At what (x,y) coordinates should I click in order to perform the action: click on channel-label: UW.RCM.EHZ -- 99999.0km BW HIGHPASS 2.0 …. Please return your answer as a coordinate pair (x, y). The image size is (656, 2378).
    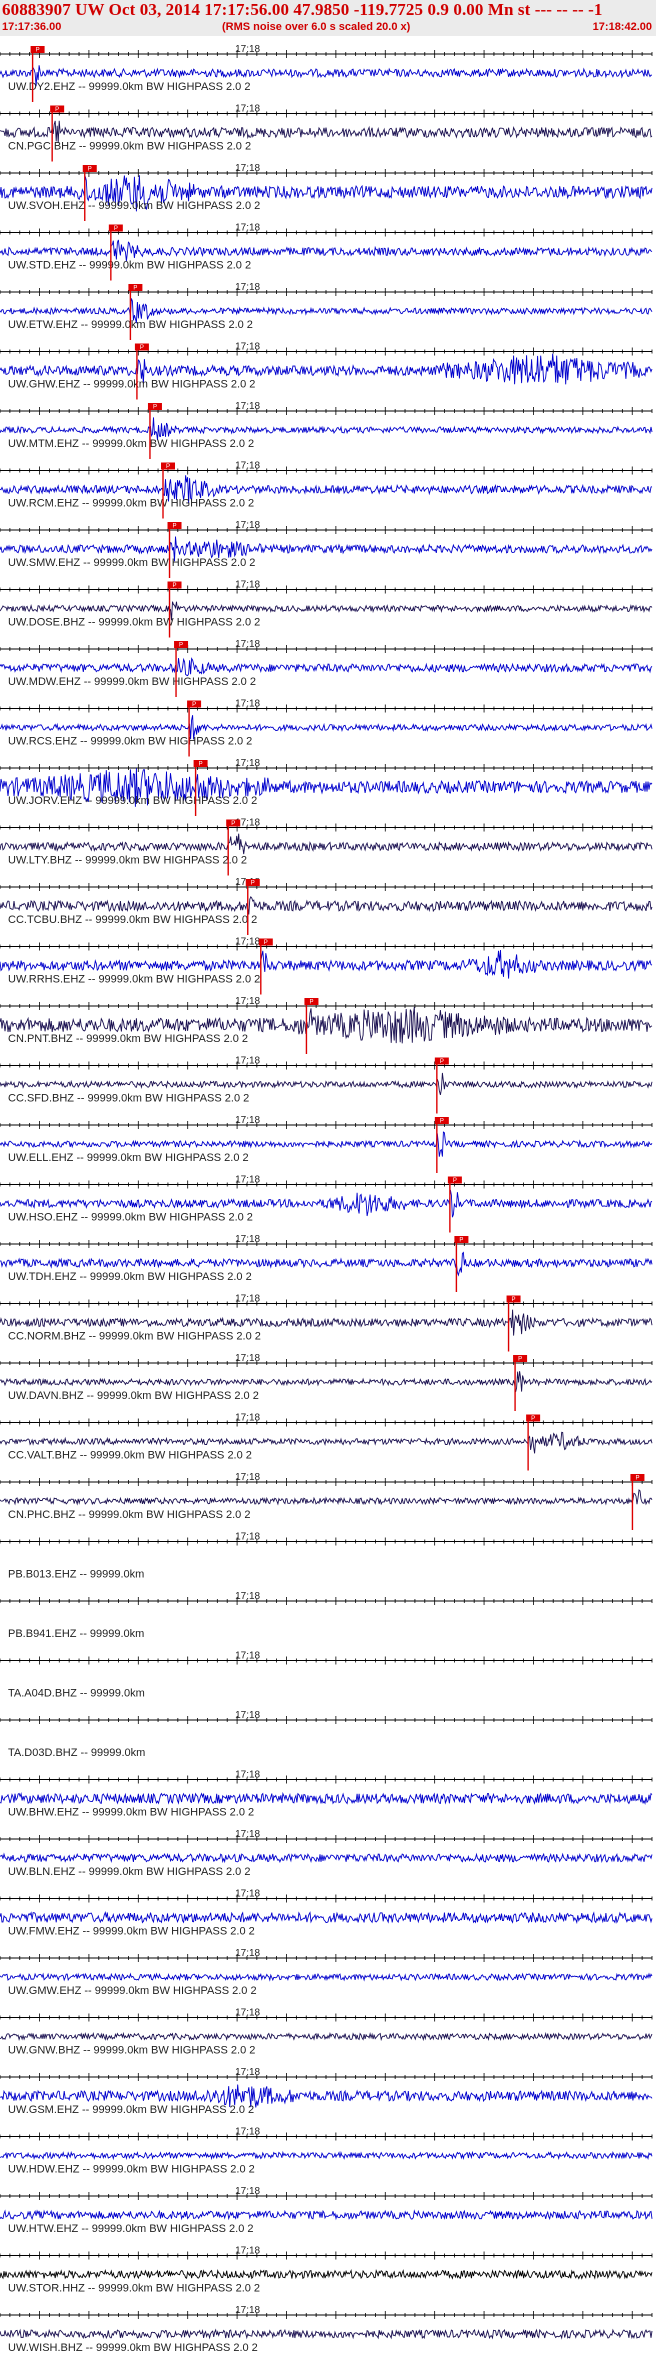
    Looking at the image, I should click on (131, 504).